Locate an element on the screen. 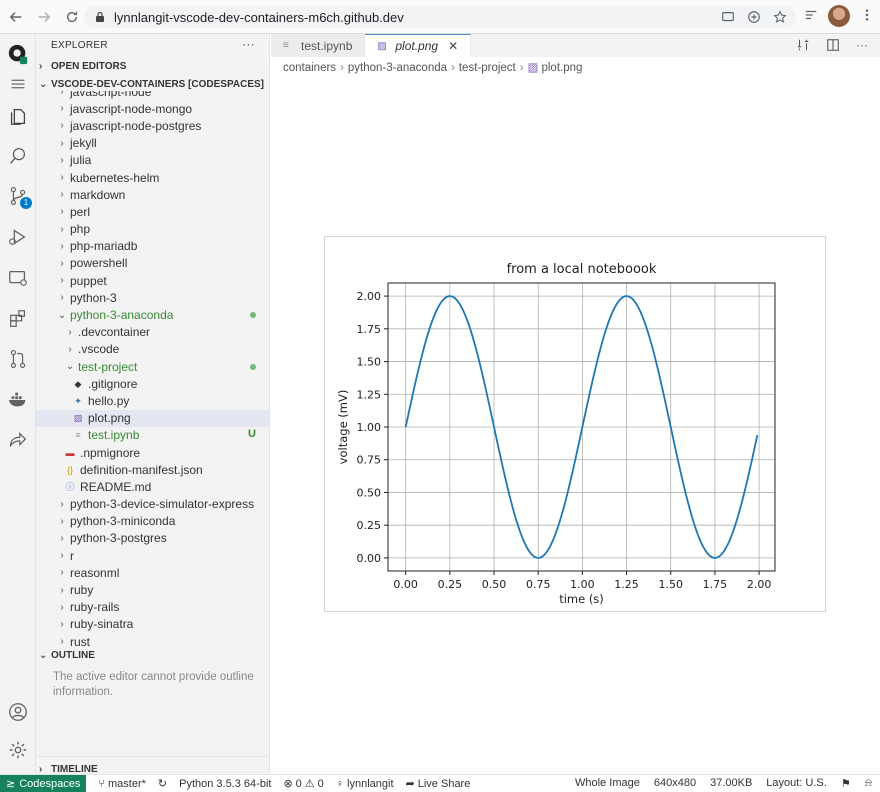  workspace-title: VSCODE-DEV-CONTAINERS [CODESPACES] is located at coordinates (157, 84).